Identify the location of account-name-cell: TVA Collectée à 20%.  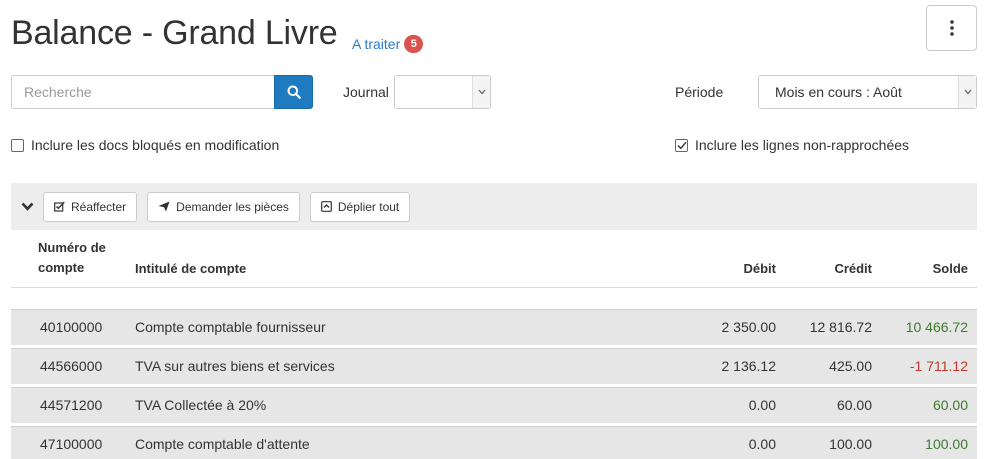
(201, 405).